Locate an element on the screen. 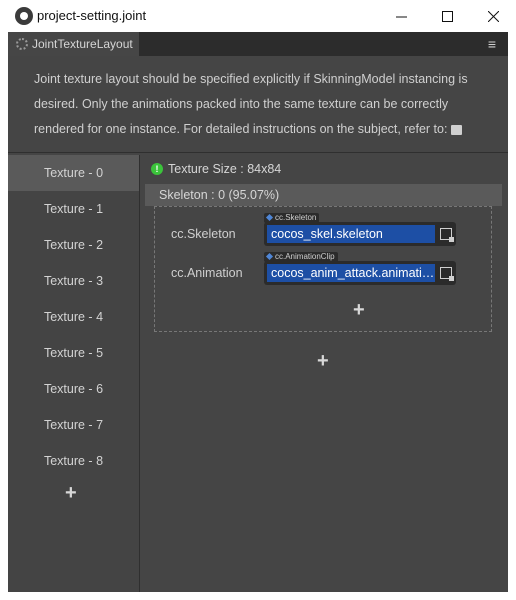  maximize-icon is located at coordinates (447, 16).